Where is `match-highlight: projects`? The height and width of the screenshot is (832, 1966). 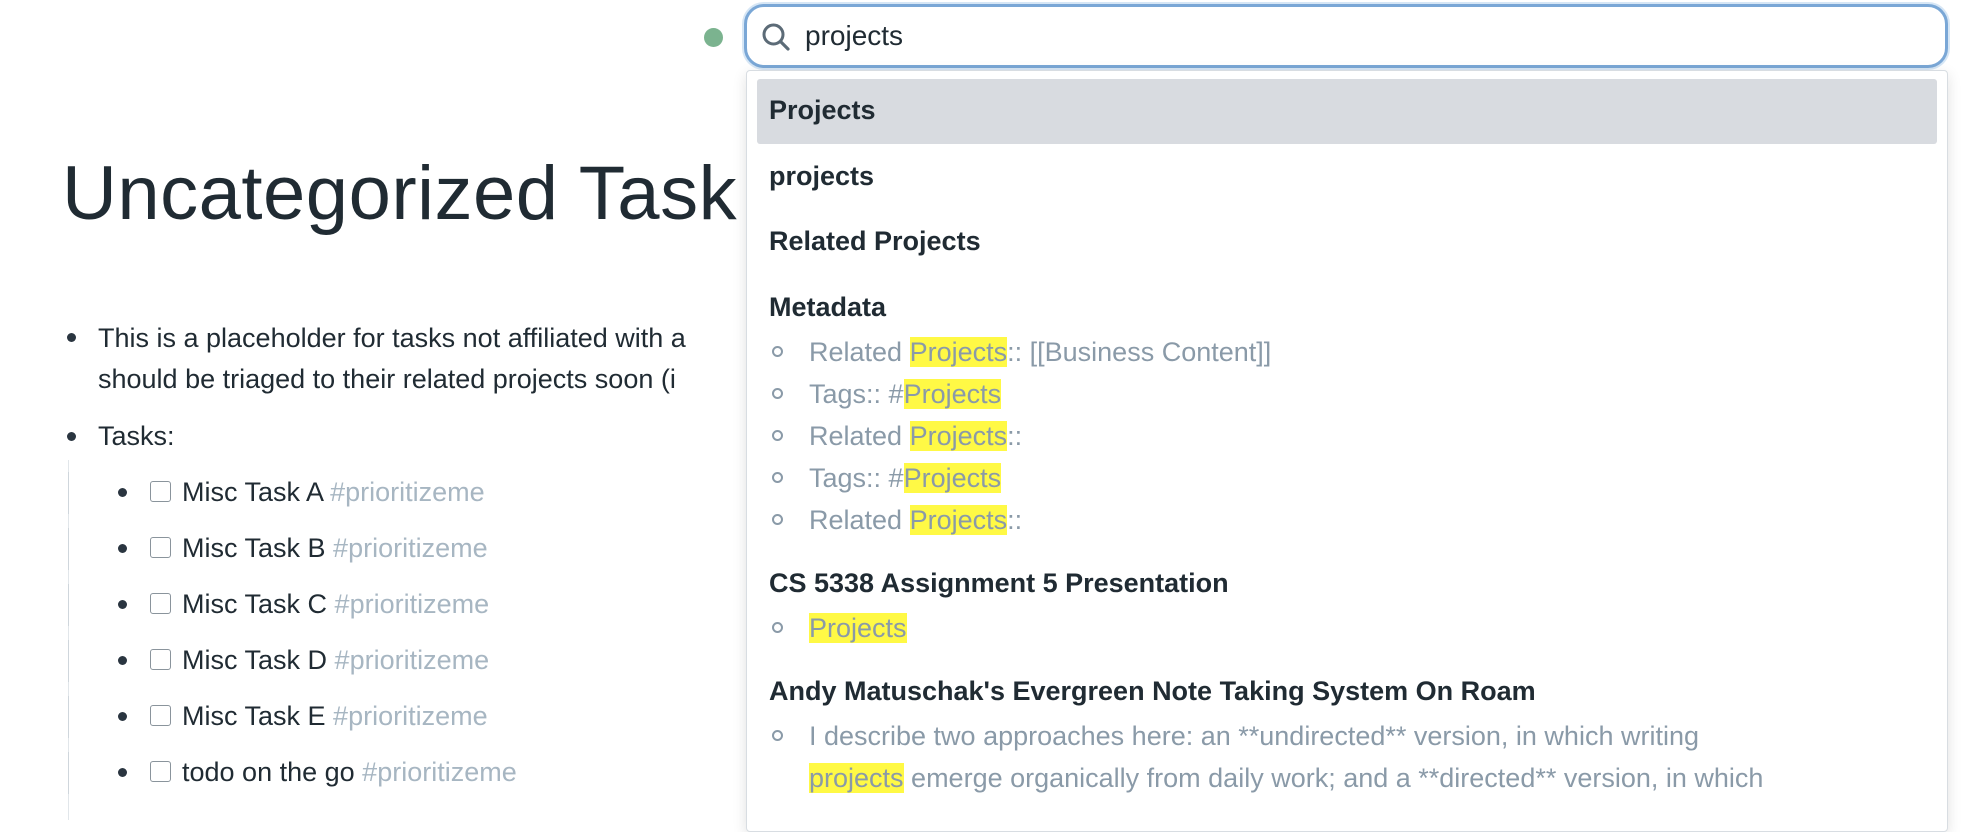
match-highlight: projects is located at coordinates (856, 778).